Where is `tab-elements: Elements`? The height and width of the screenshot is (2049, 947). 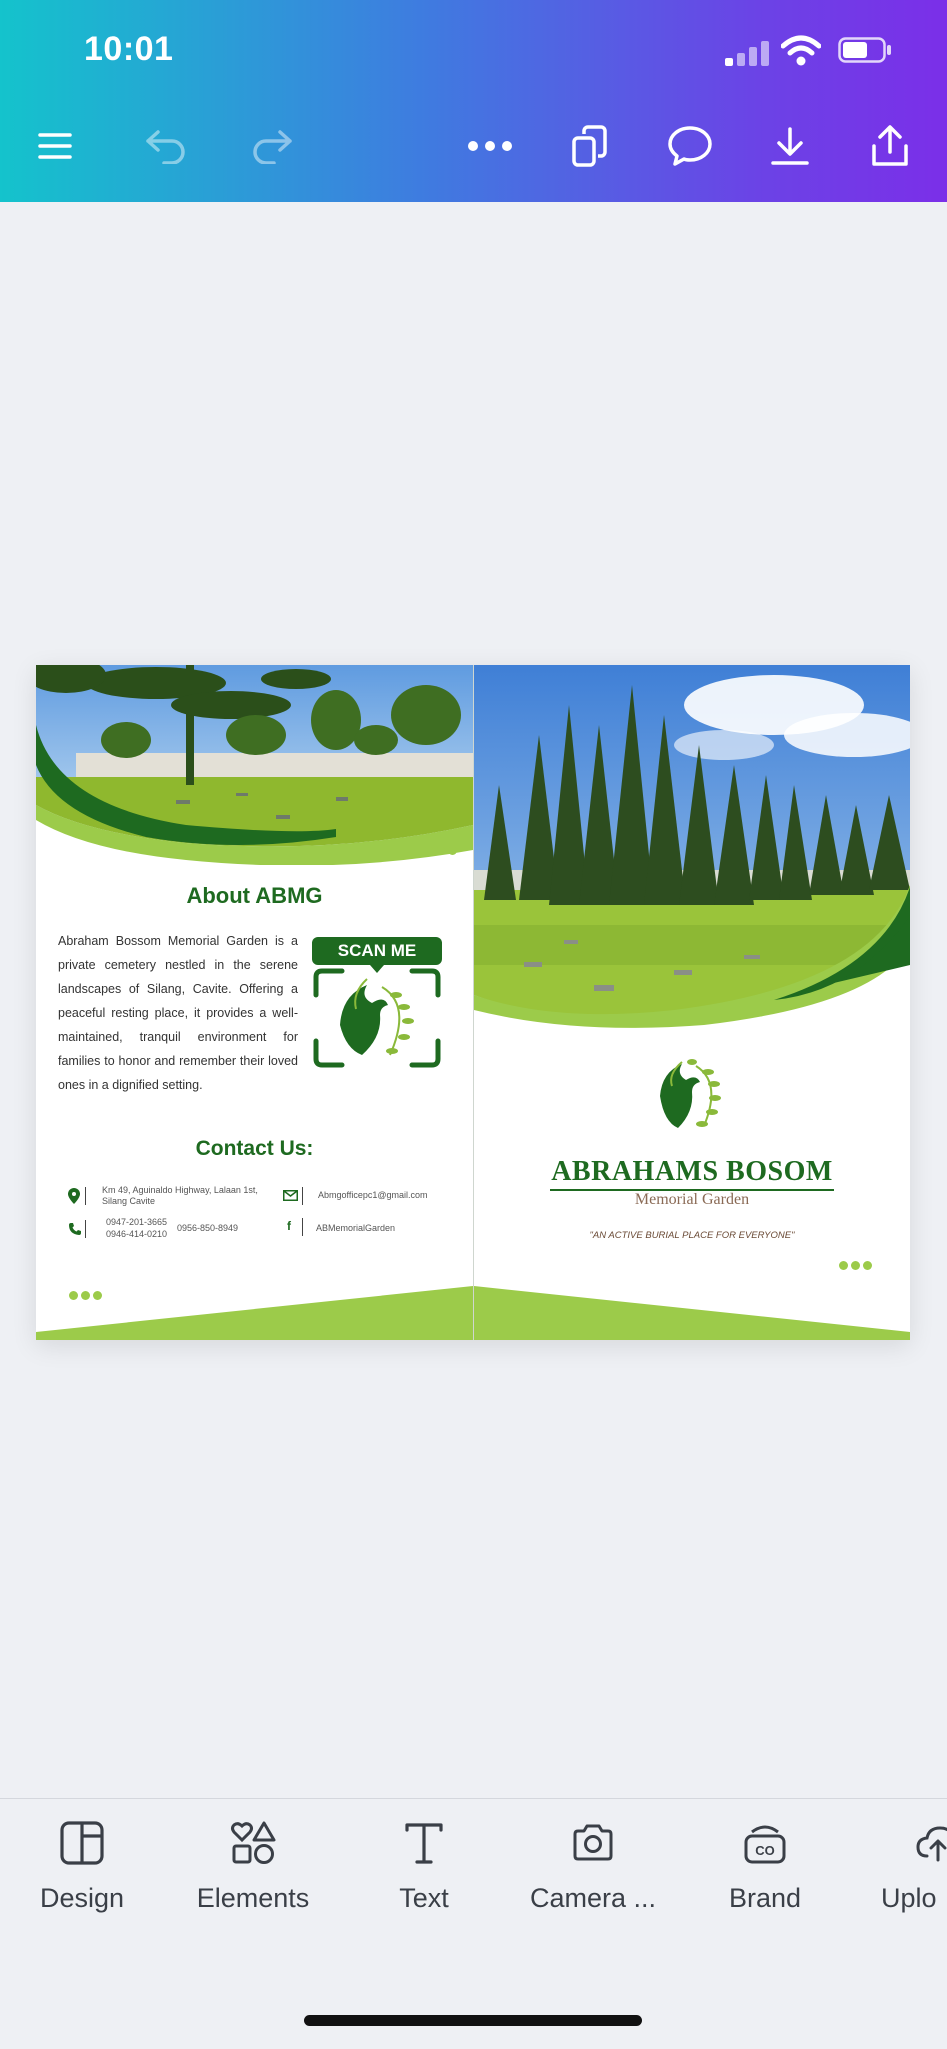
tab-elements: Elements is located at coordinates (253, 1867).